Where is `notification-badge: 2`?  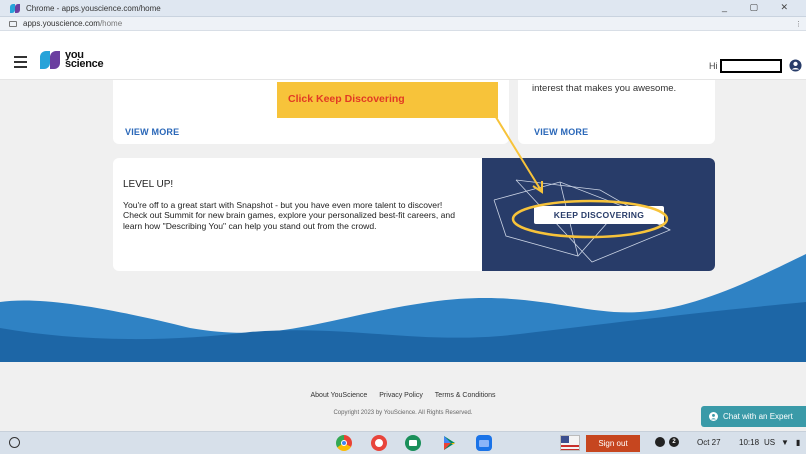
notification-badge: 2 is located at coordinates (674, 442).